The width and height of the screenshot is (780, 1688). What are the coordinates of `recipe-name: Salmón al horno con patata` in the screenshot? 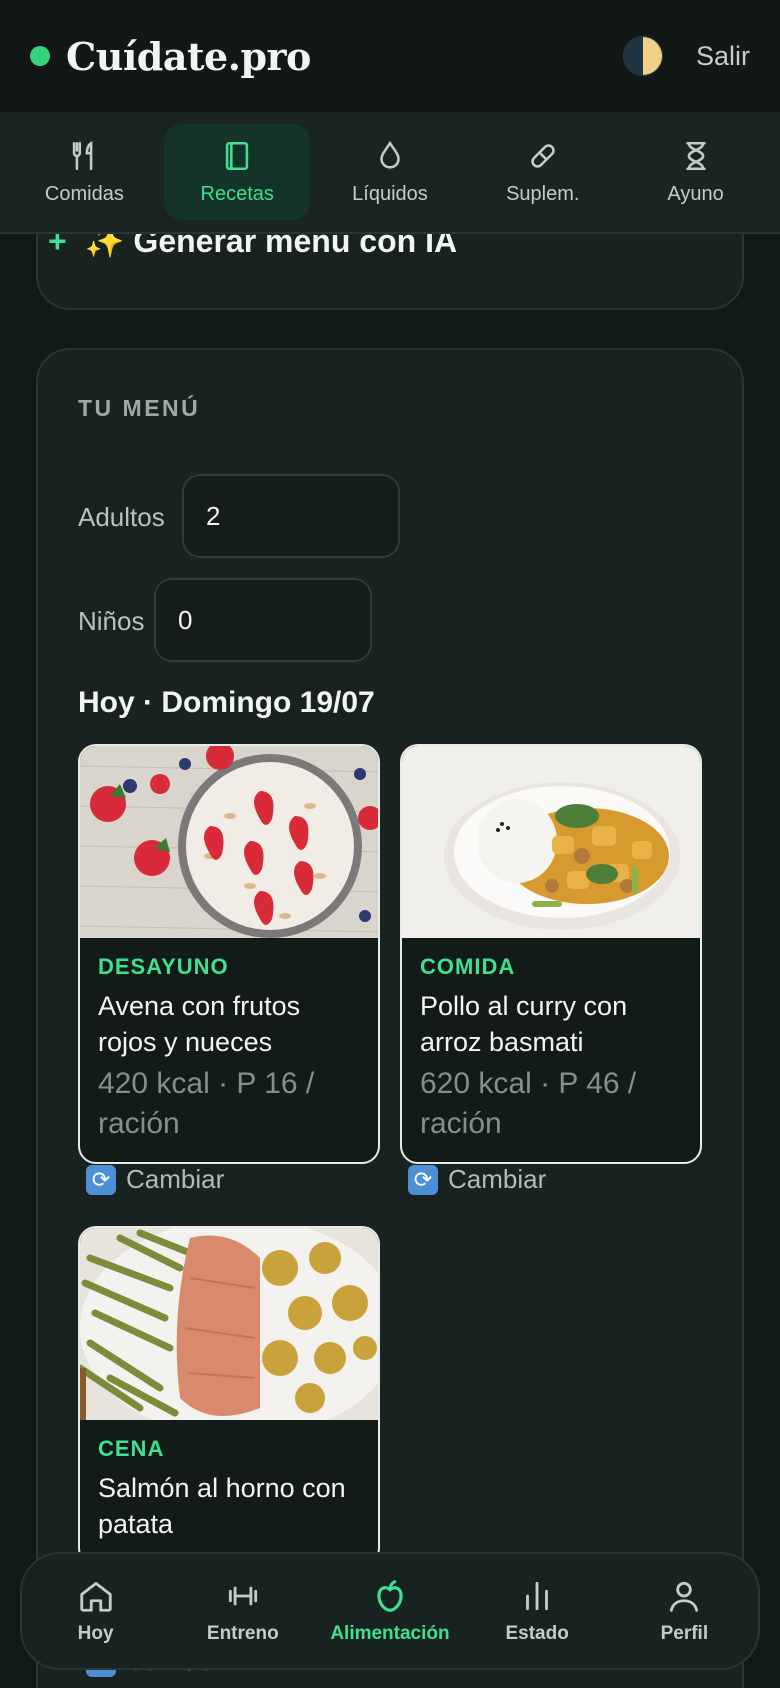 It's located at (222, 1506).